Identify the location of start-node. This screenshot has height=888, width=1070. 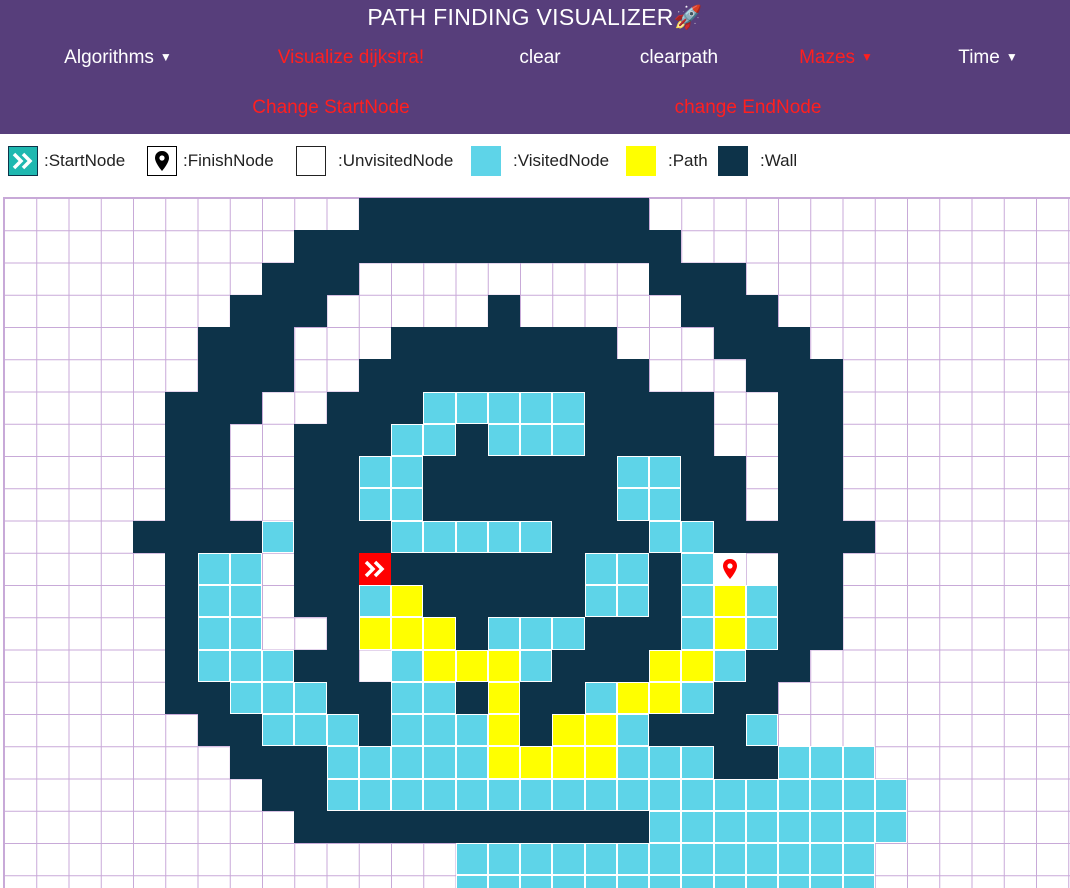
(374, 568).